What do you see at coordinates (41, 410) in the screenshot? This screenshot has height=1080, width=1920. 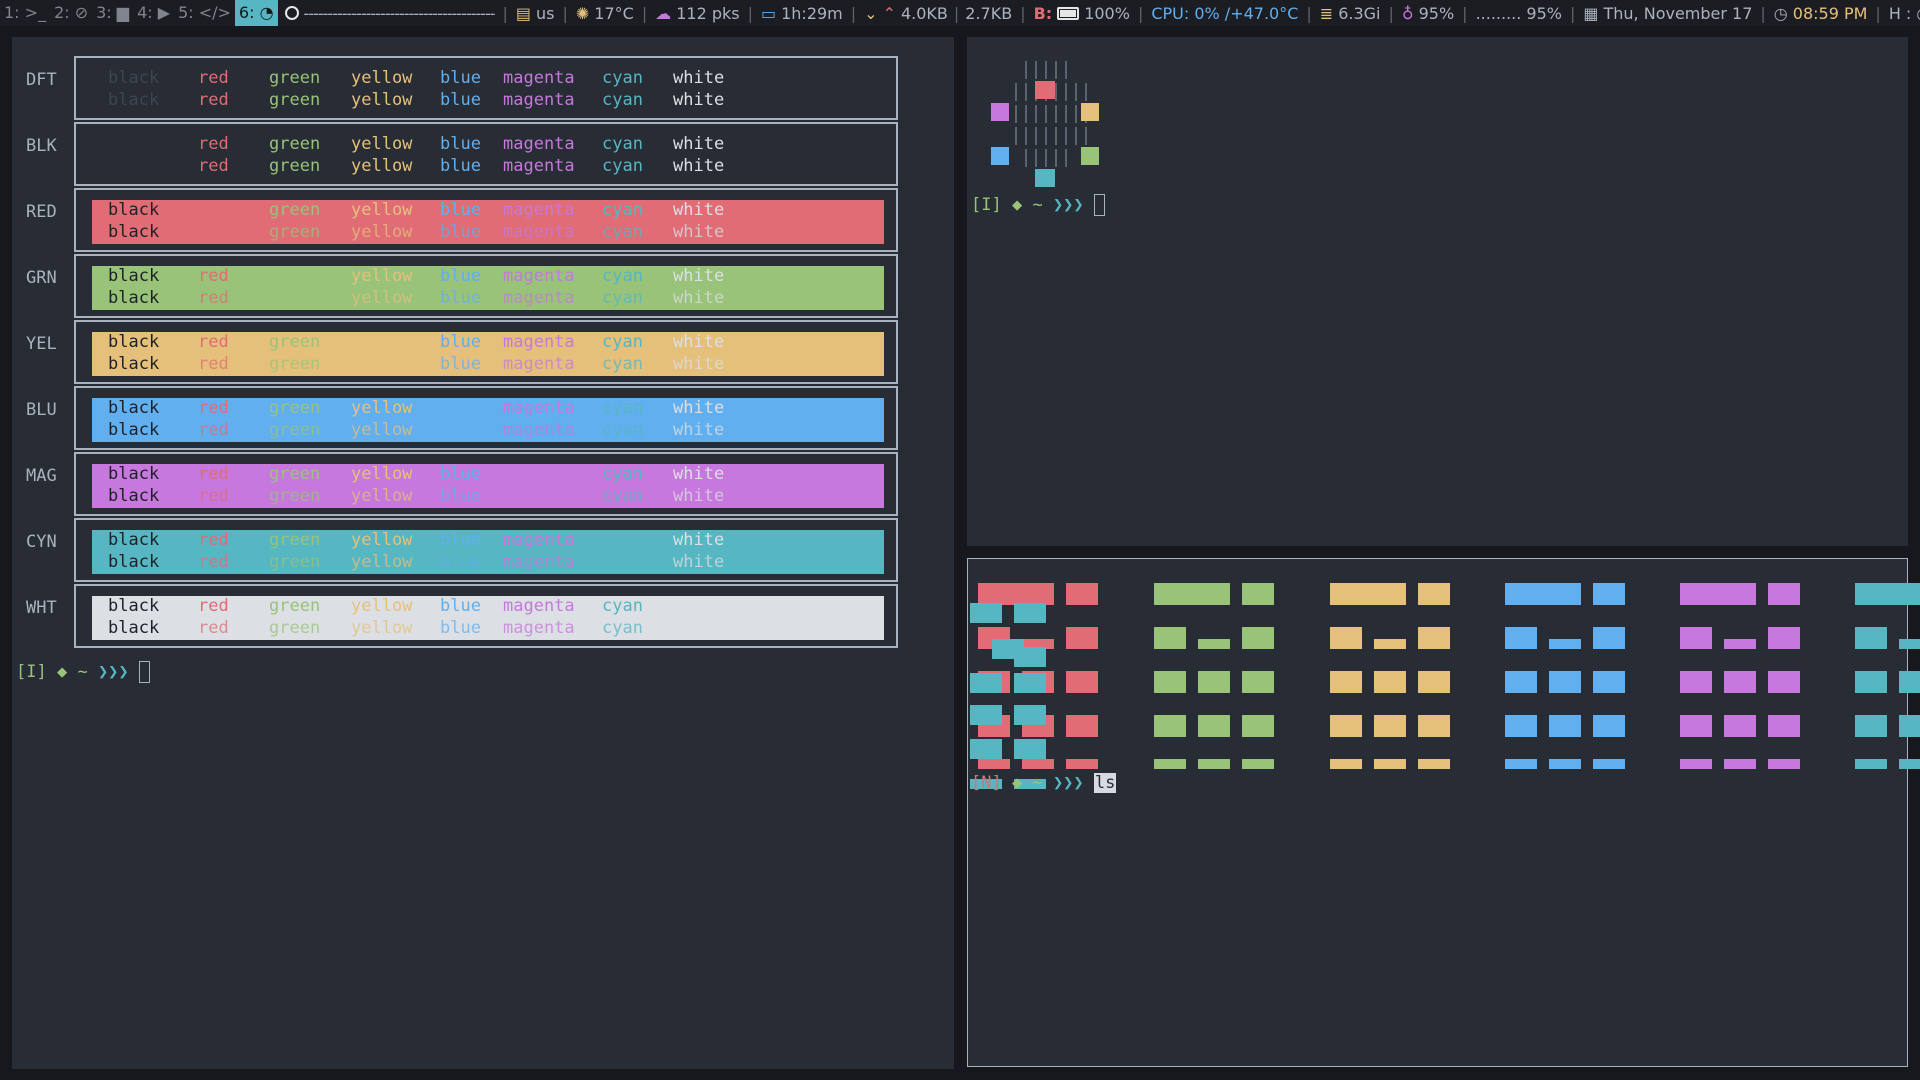 I see `row-label: BLU` at bounding box center [41, 410].